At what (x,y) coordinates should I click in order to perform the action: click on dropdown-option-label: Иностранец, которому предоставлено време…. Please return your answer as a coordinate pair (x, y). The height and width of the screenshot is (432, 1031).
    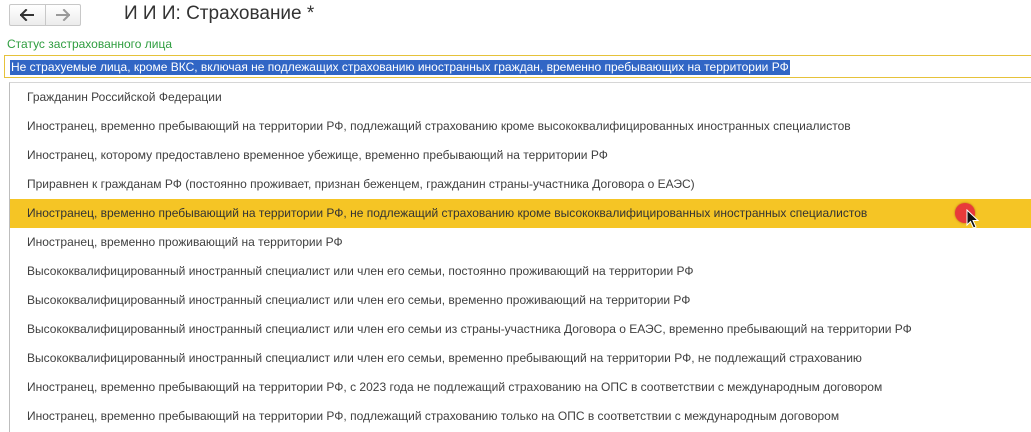
    Looking at the image, I should click on (317, 155).